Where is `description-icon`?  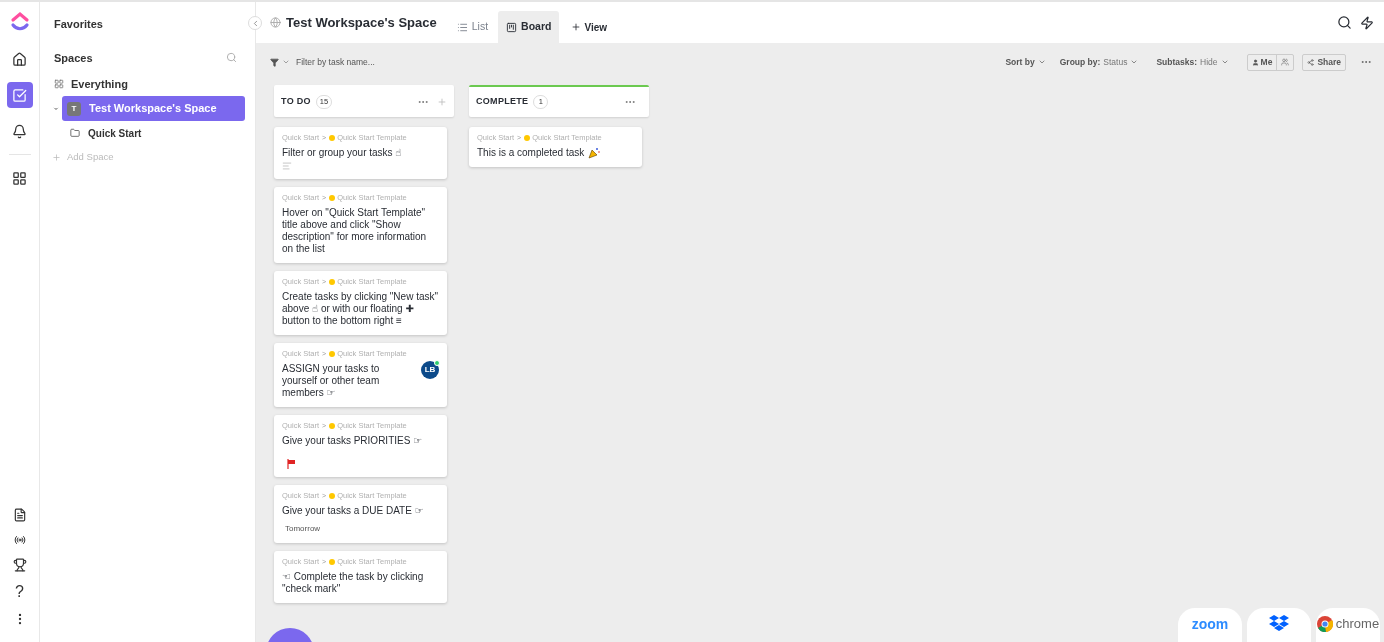
description-icon is located at coordinates (287, 166).